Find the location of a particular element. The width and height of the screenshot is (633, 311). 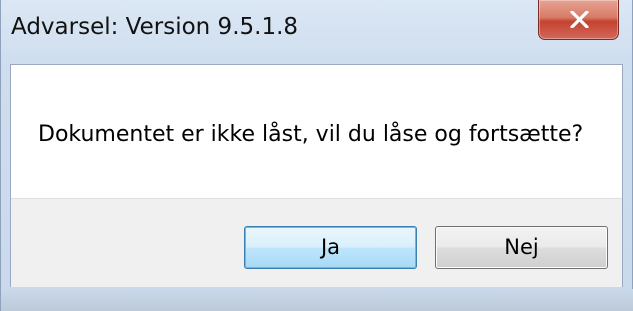

close-icon is located at coordinates (579, 19).